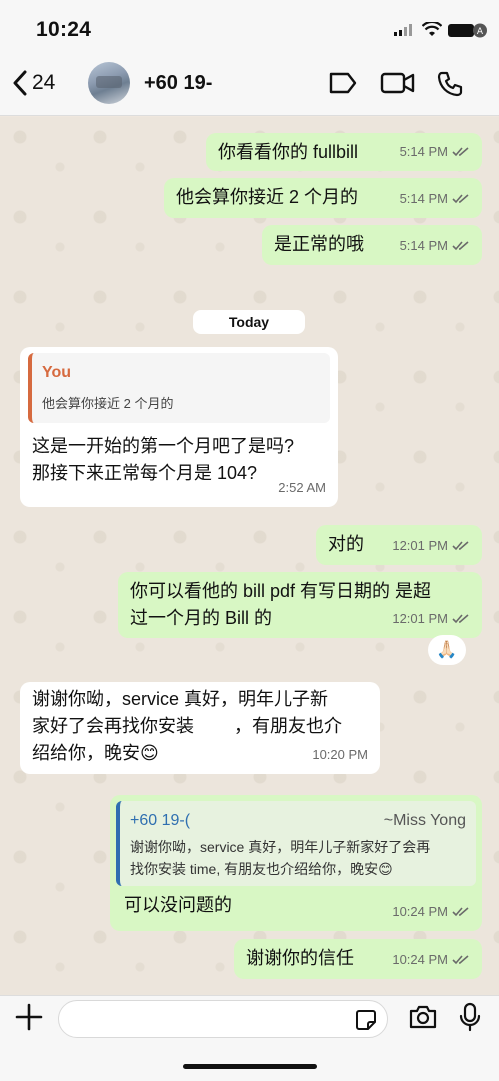 The image size is (499, 1081). Describe the element at coordinates (300, 958) in the screenshot. I see `message-text: 谢谢你的信任` at that location.